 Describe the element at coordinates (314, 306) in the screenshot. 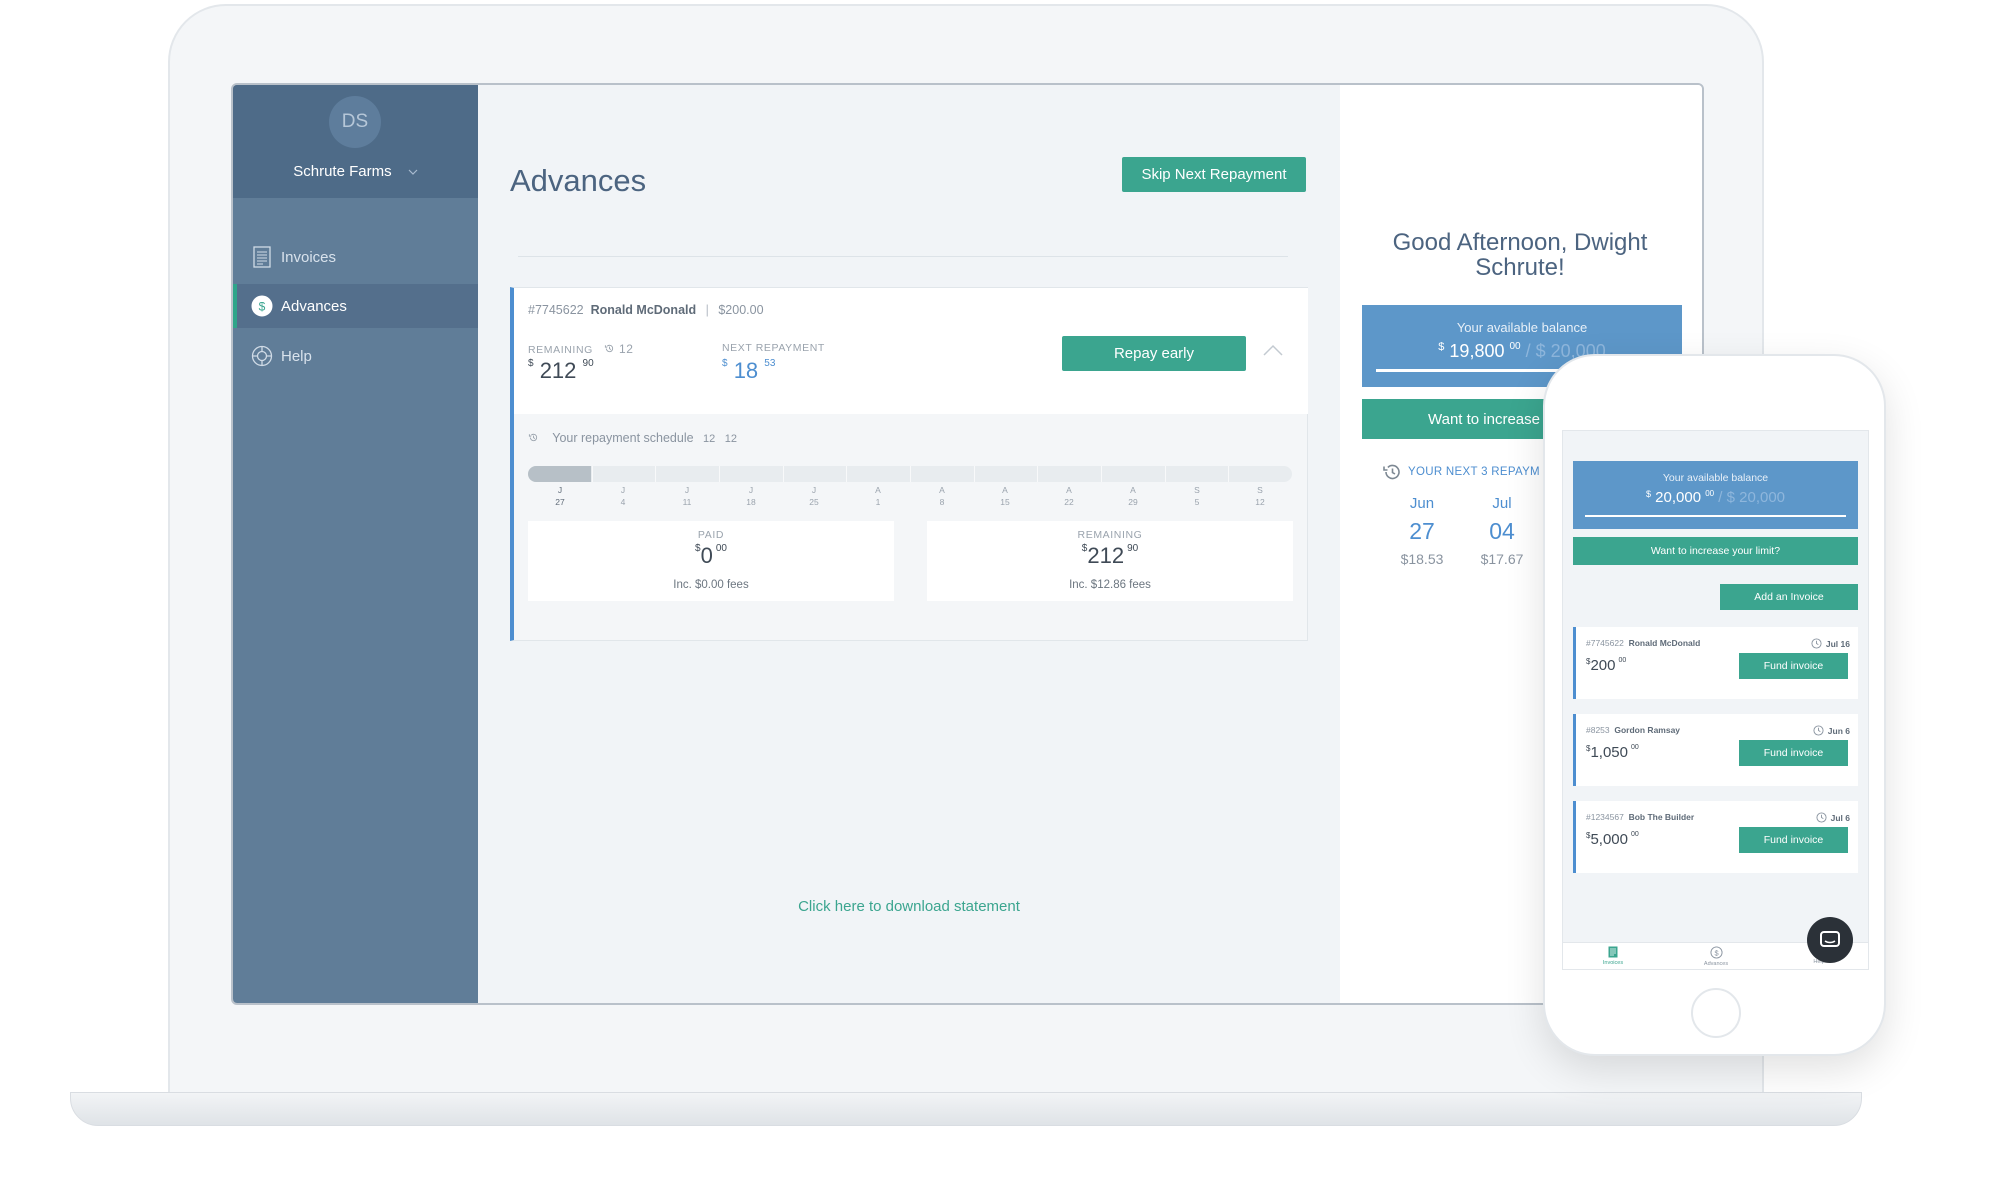

I see `sidebar-item-label: Advances` at that location.